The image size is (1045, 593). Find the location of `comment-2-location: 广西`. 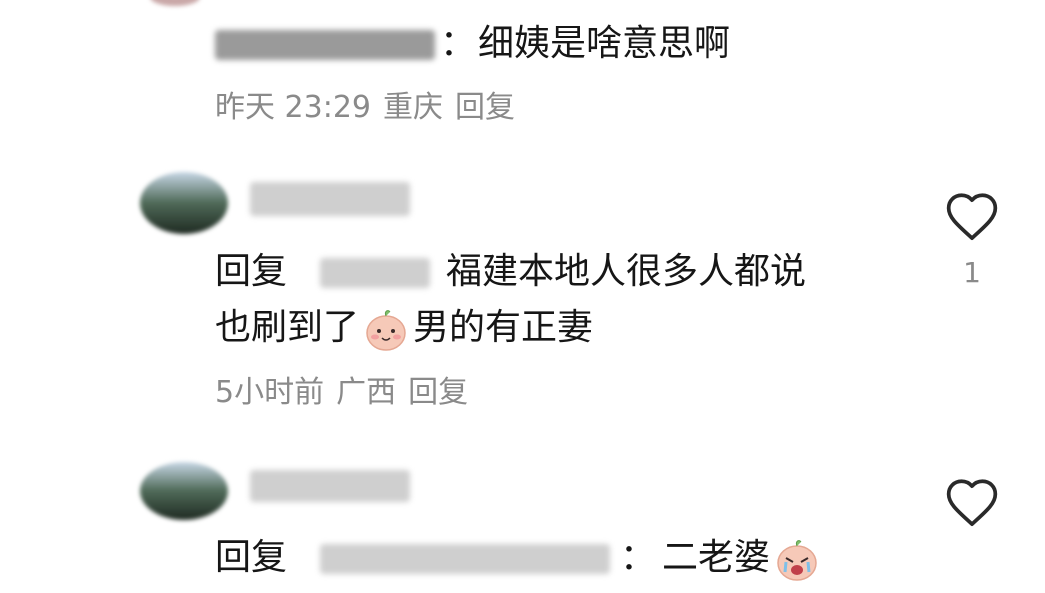

comment-2-location: 广西 is located at coordinates (366, 392).